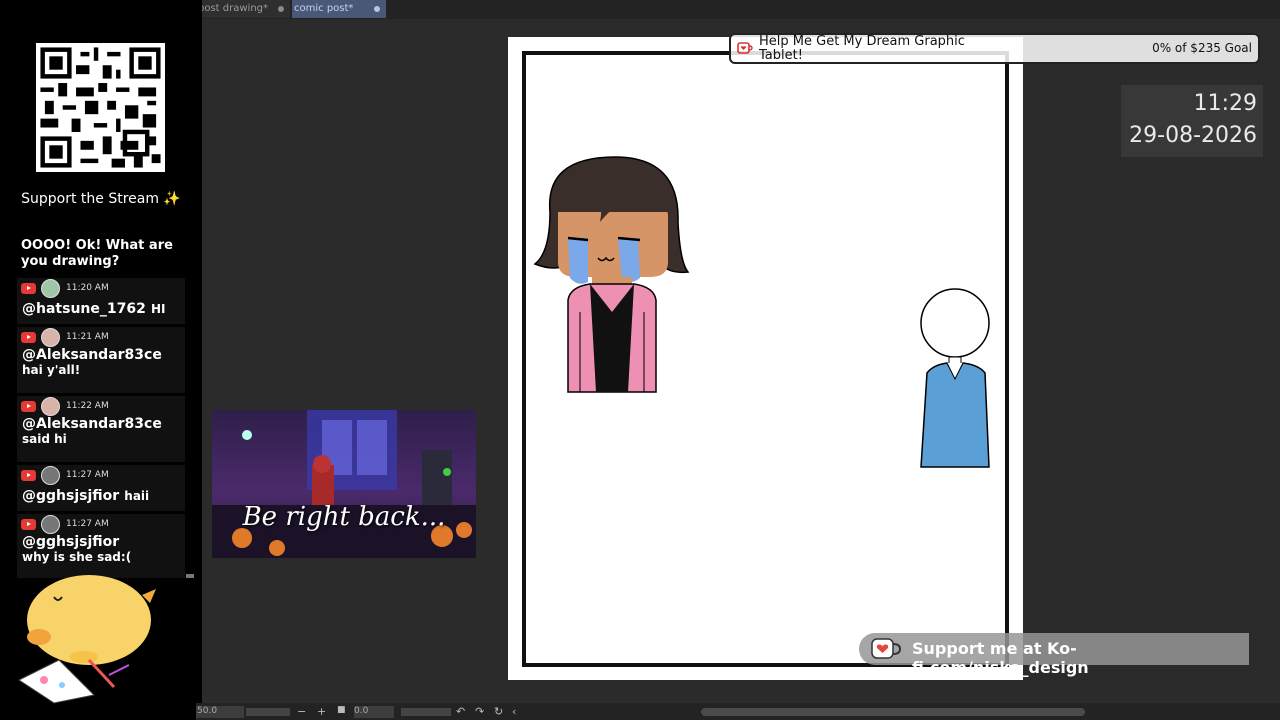  What do you see at coordinates (158, 309) in the screenshot?
I see `chat-body: HI` at bounding box center [158, 309].